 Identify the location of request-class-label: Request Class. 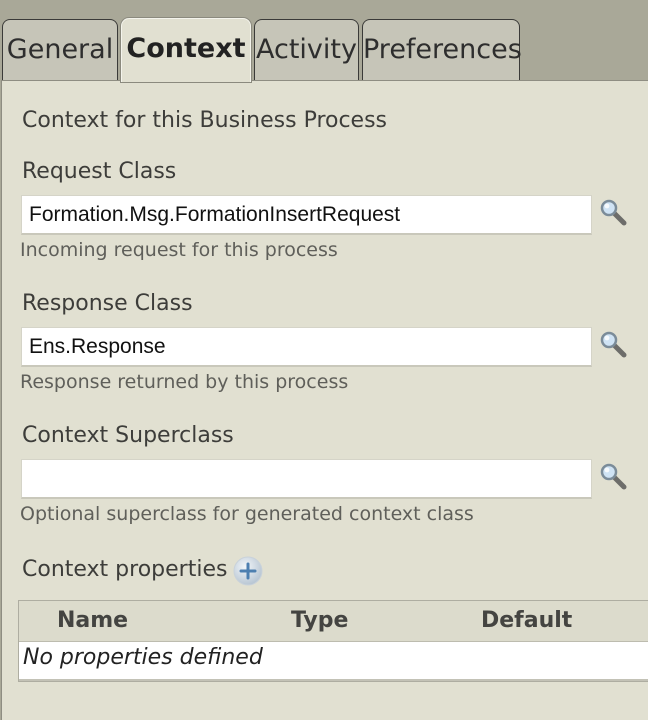
(99, 171).